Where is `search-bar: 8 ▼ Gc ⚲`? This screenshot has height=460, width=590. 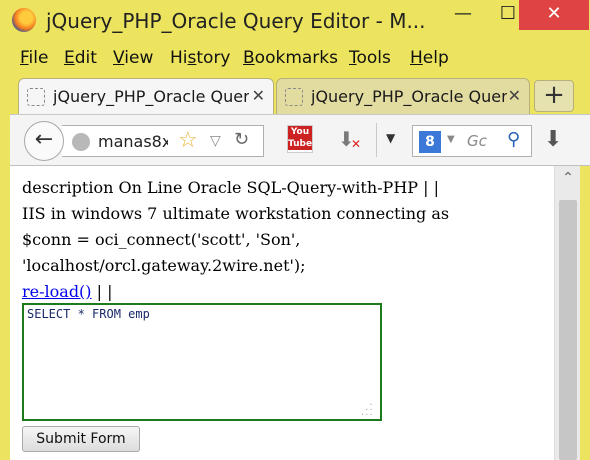
search-bar: 8 ▼ Gc ⚲ is located at coordinates (472, 141).